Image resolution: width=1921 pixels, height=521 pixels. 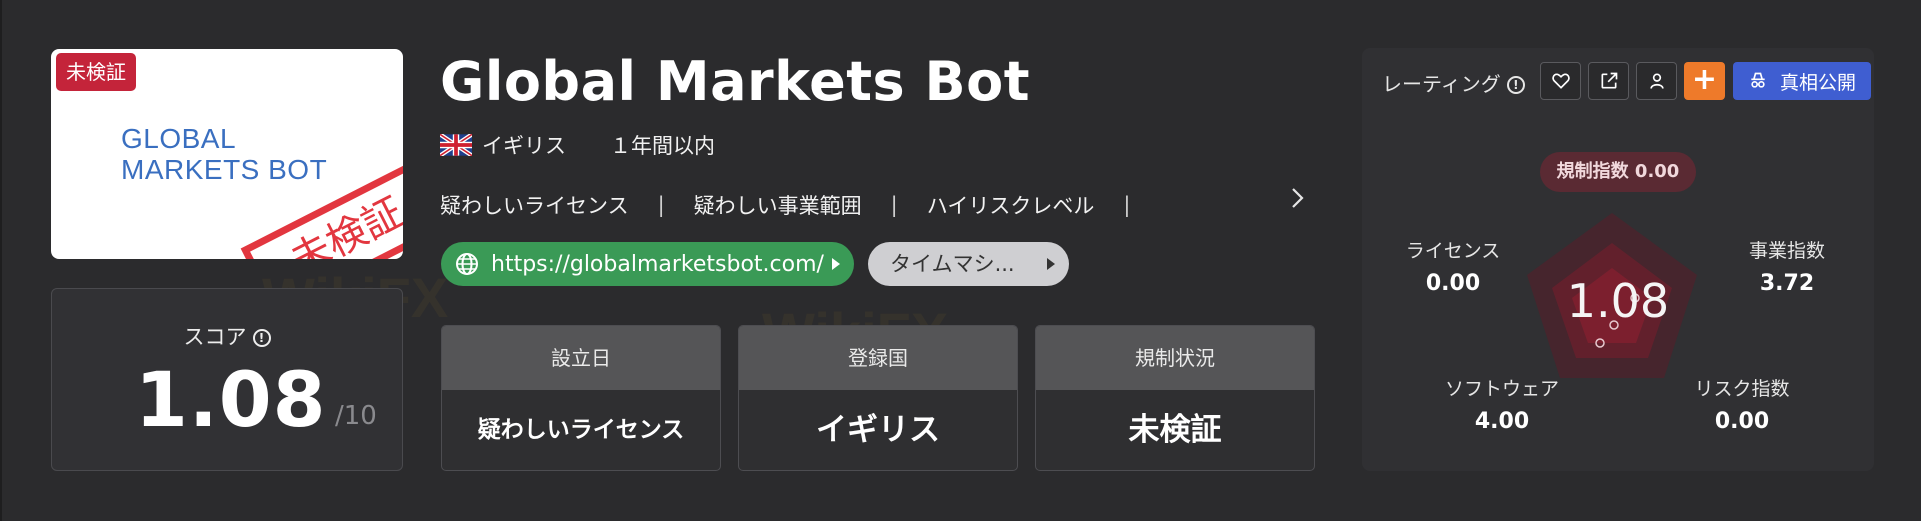 I want to click on metric-label: ソフトウェア, so click(x=1501, y=389).